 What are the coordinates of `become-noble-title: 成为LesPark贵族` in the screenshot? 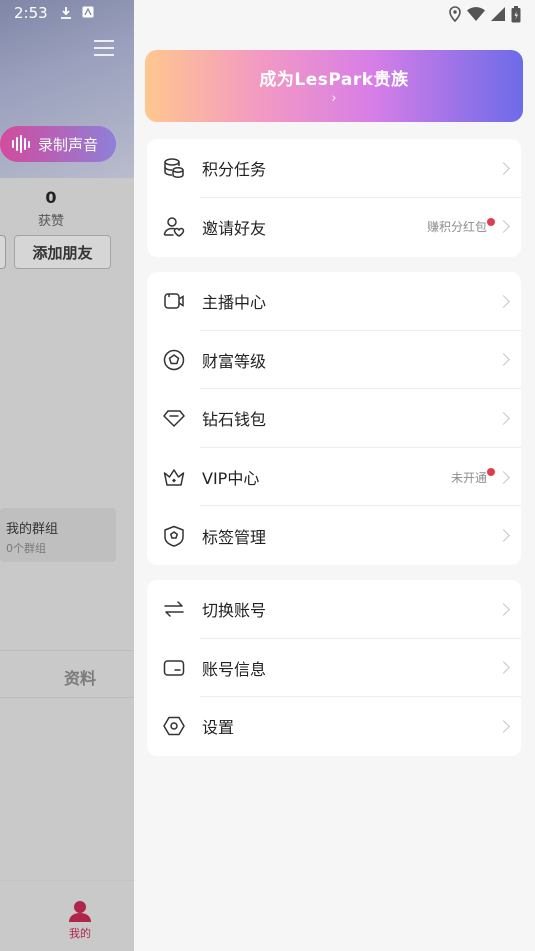 It's located at (334, 80).